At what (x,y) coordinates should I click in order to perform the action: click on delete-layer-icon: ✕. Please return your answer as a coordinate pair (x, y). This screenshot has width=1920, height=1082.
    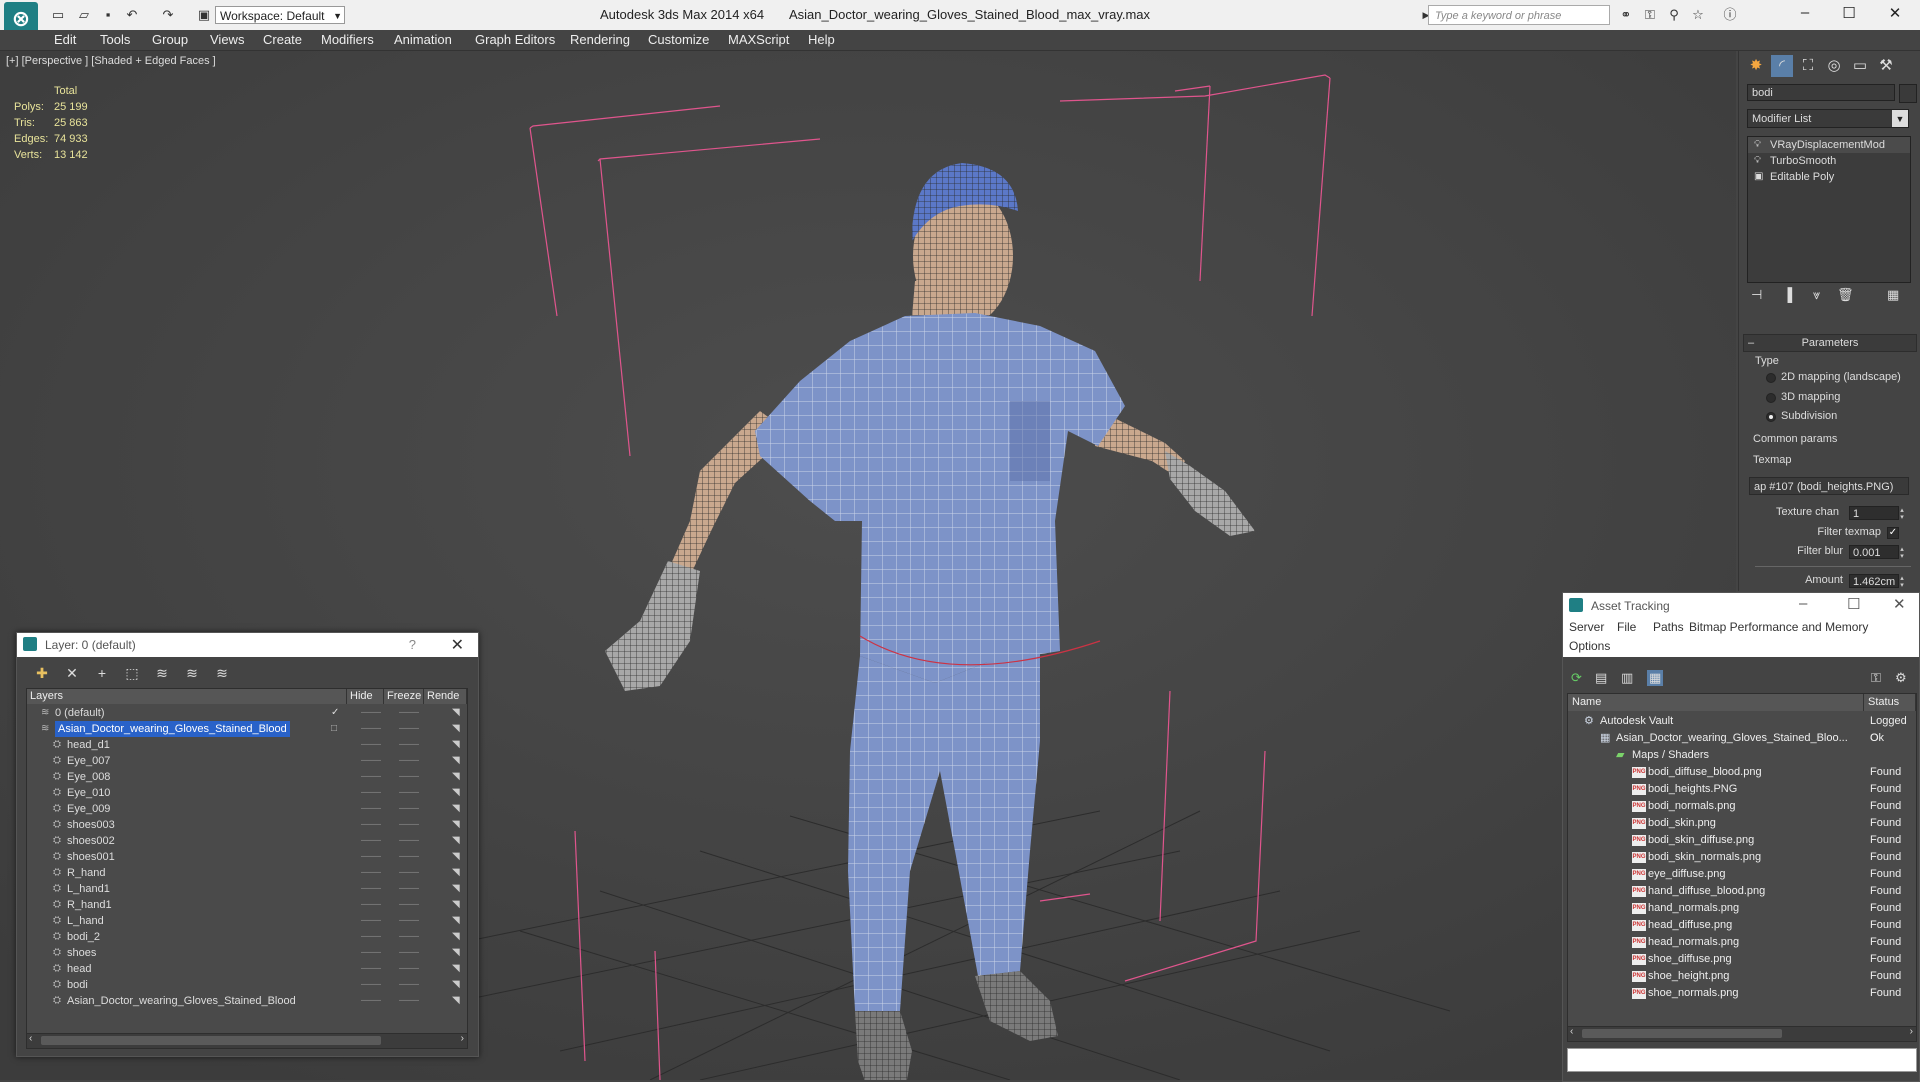
    Looking at the image, I should click on (72, 673).